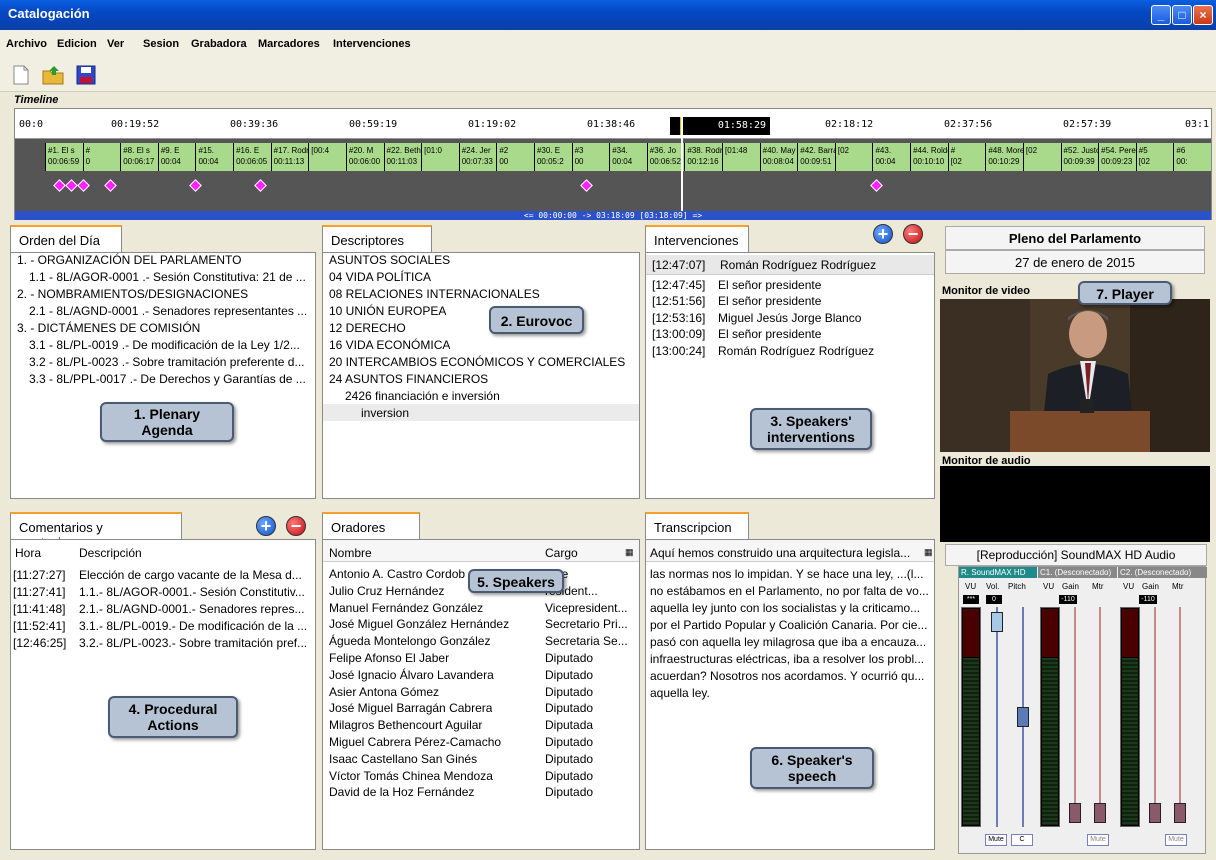 The image size is (1216, 860). Describe the element at coordinates (39, 626) in the screenshot. I see `comment-time: [11:52:41]` at that location.